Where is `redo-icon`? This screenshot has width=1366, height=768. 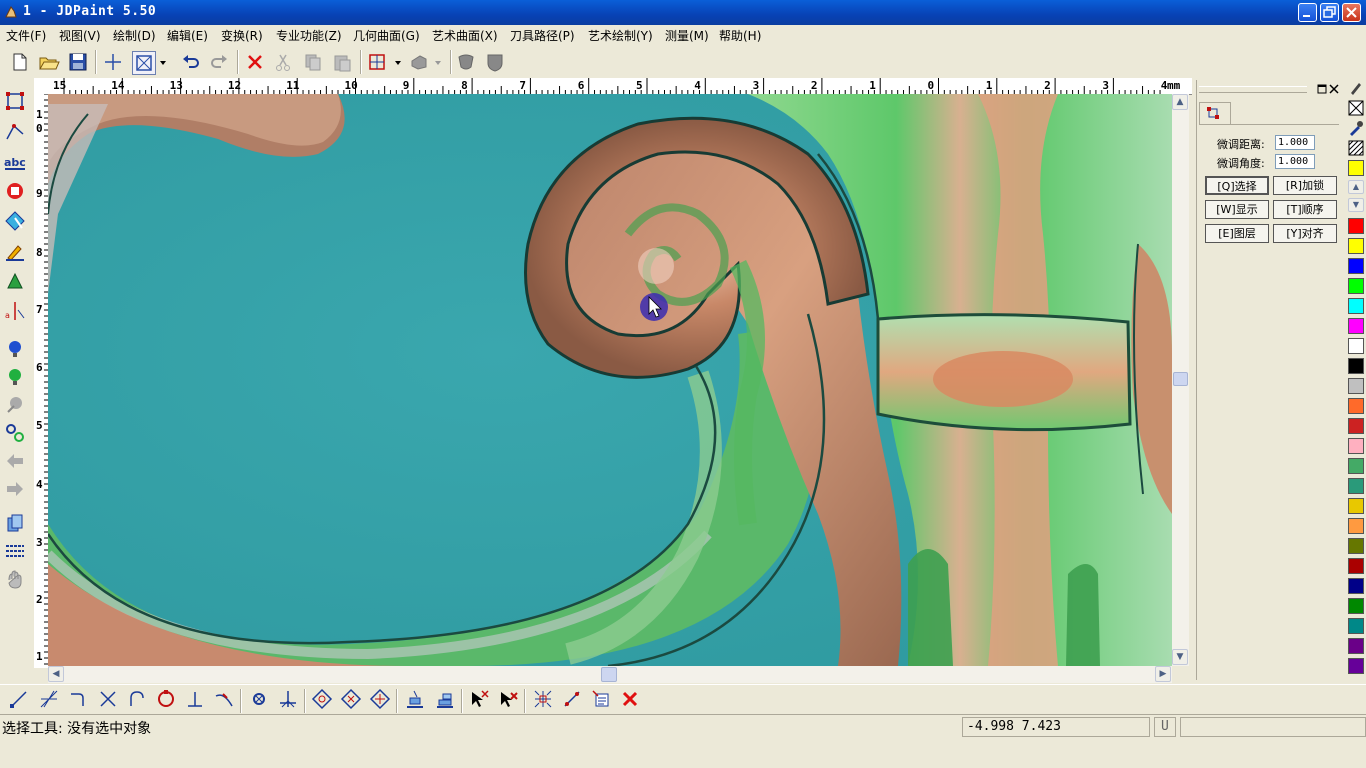
redo-icon is located at coordinates (219, 62).